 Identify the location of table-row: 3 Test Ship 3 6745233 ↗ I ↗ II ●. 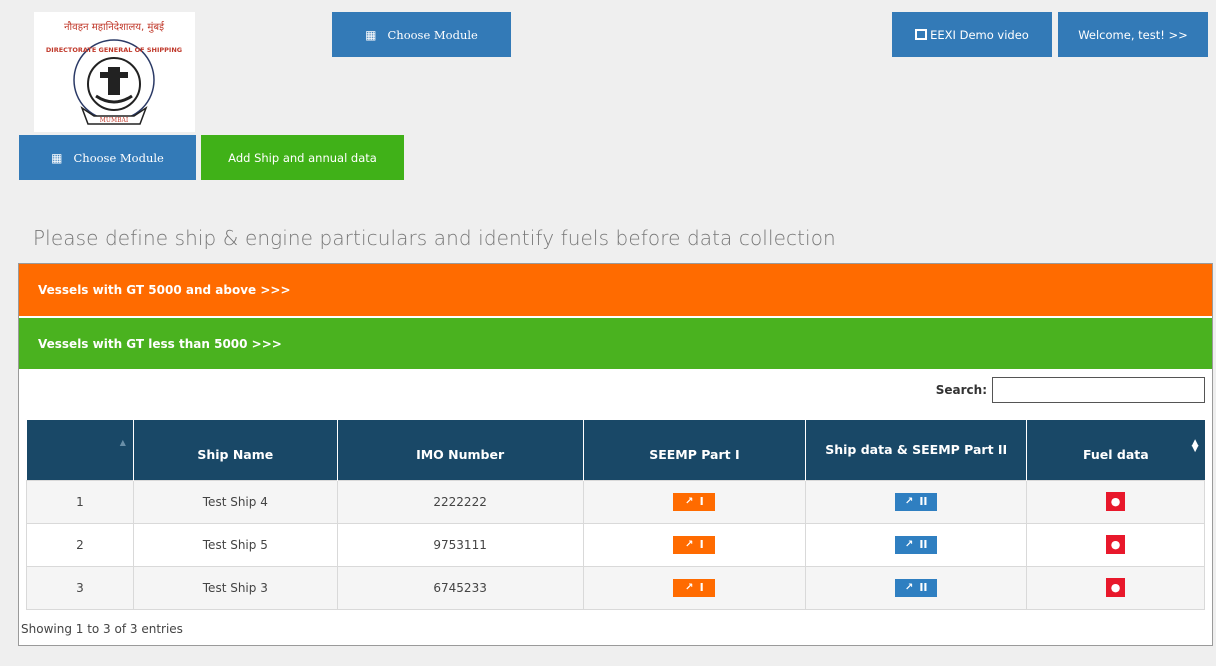
(615, 587).